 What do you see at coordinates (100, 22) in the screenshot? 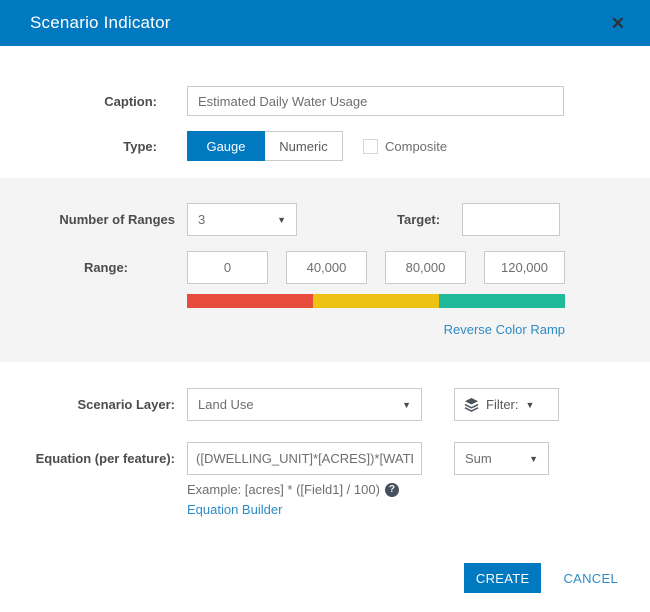
I see `dialog-title: Scenario Indicator` at bounding box center [100, 22].